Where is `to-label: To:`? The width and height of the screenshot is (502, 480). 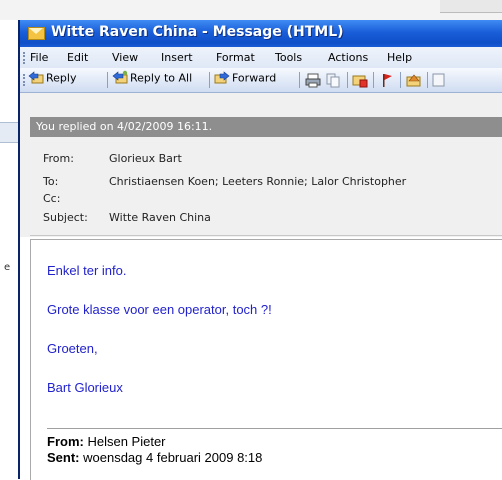
to-label: To: is located at coordinates (51, 181).